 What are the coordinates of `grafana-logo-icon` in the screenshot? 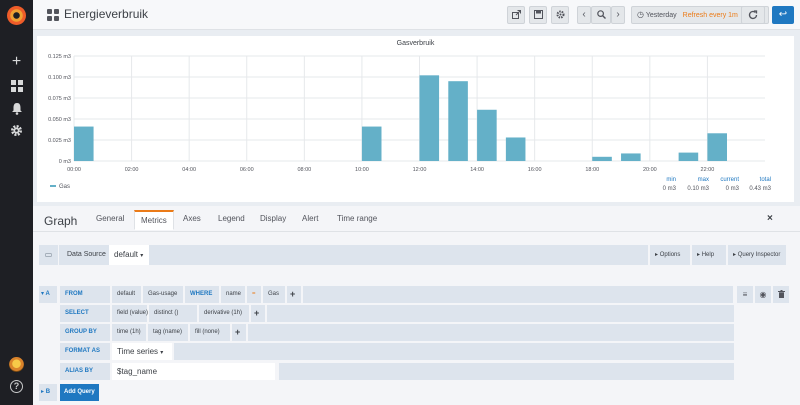 It's located at (16, 15).